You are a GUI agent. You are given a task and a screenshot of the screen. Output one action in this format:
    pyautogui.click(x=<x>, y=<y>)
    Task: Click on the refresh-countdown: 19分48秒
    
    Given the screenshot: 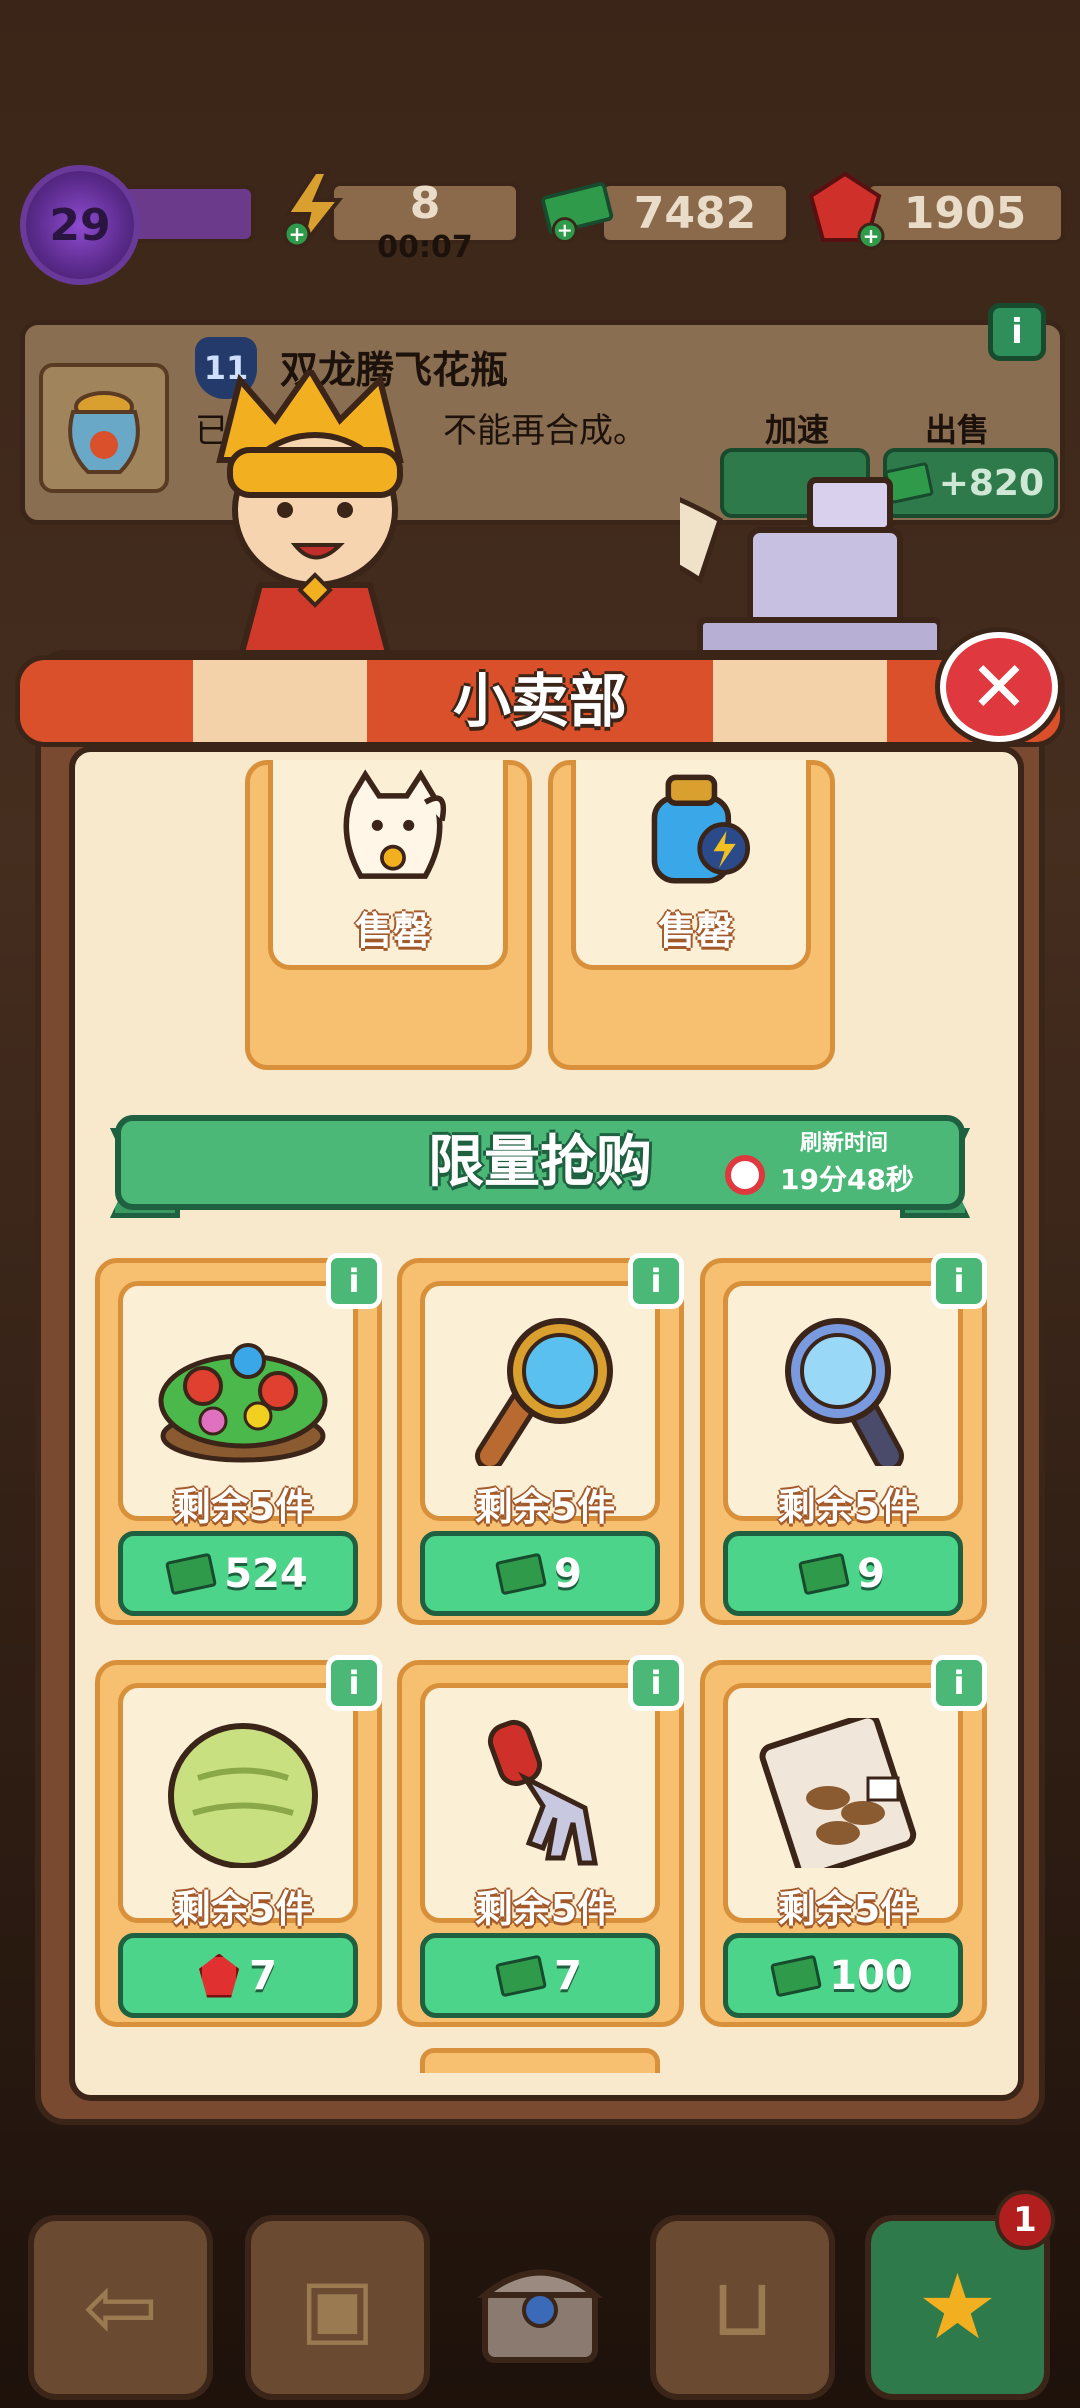 What is the action you would take?
    pyautogui.click(x=847, y=1179)
    